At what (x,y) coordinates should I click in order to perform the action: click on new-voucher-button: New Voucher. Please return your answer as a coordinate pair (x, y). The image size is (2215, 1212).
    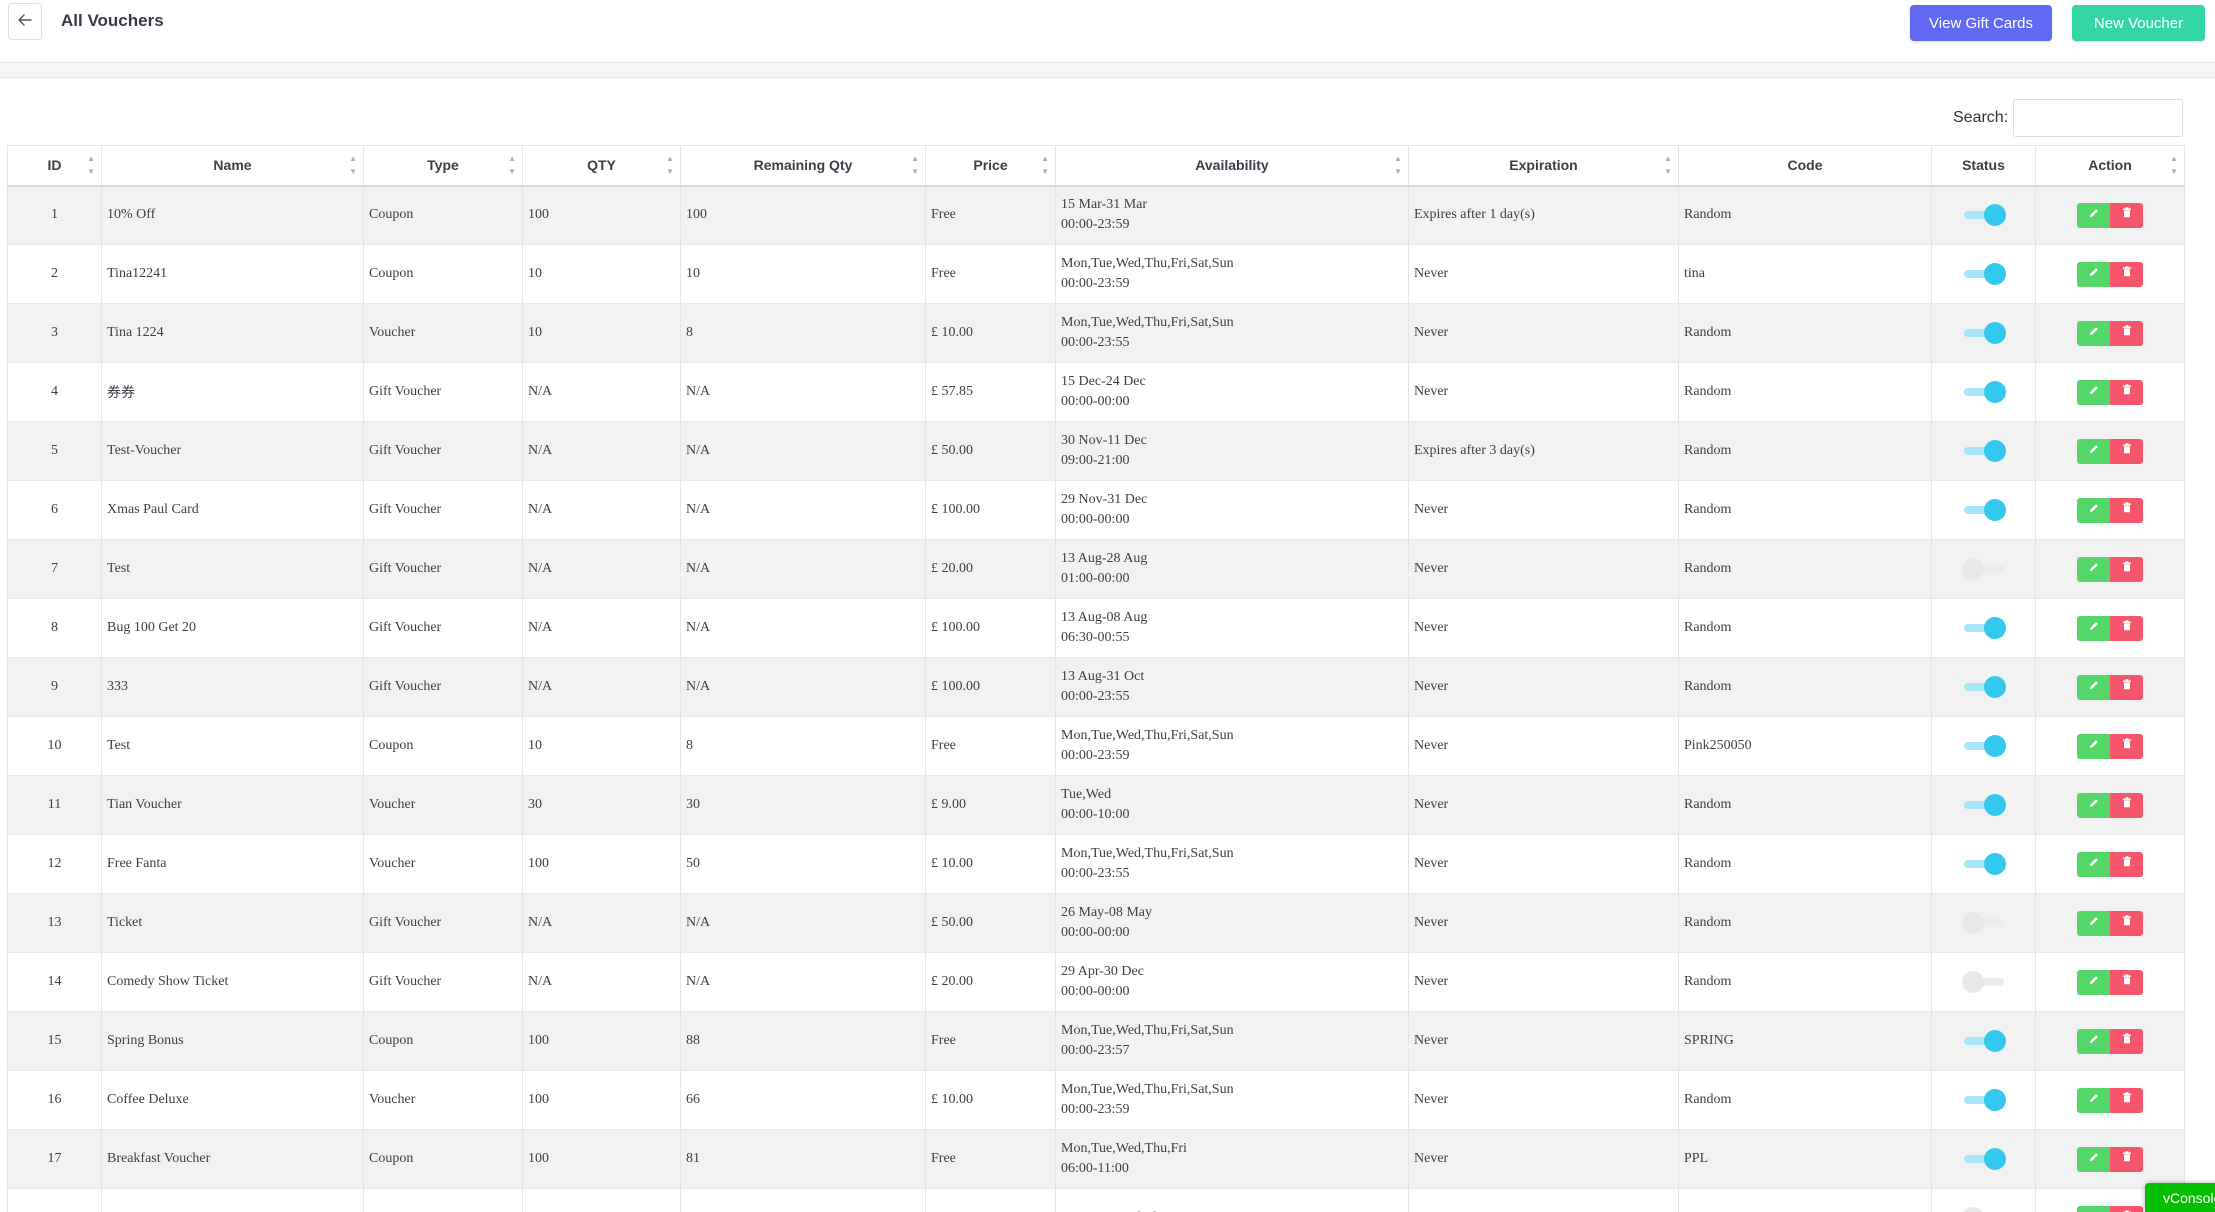
    Looking at the image, I should click on (2138, 23).